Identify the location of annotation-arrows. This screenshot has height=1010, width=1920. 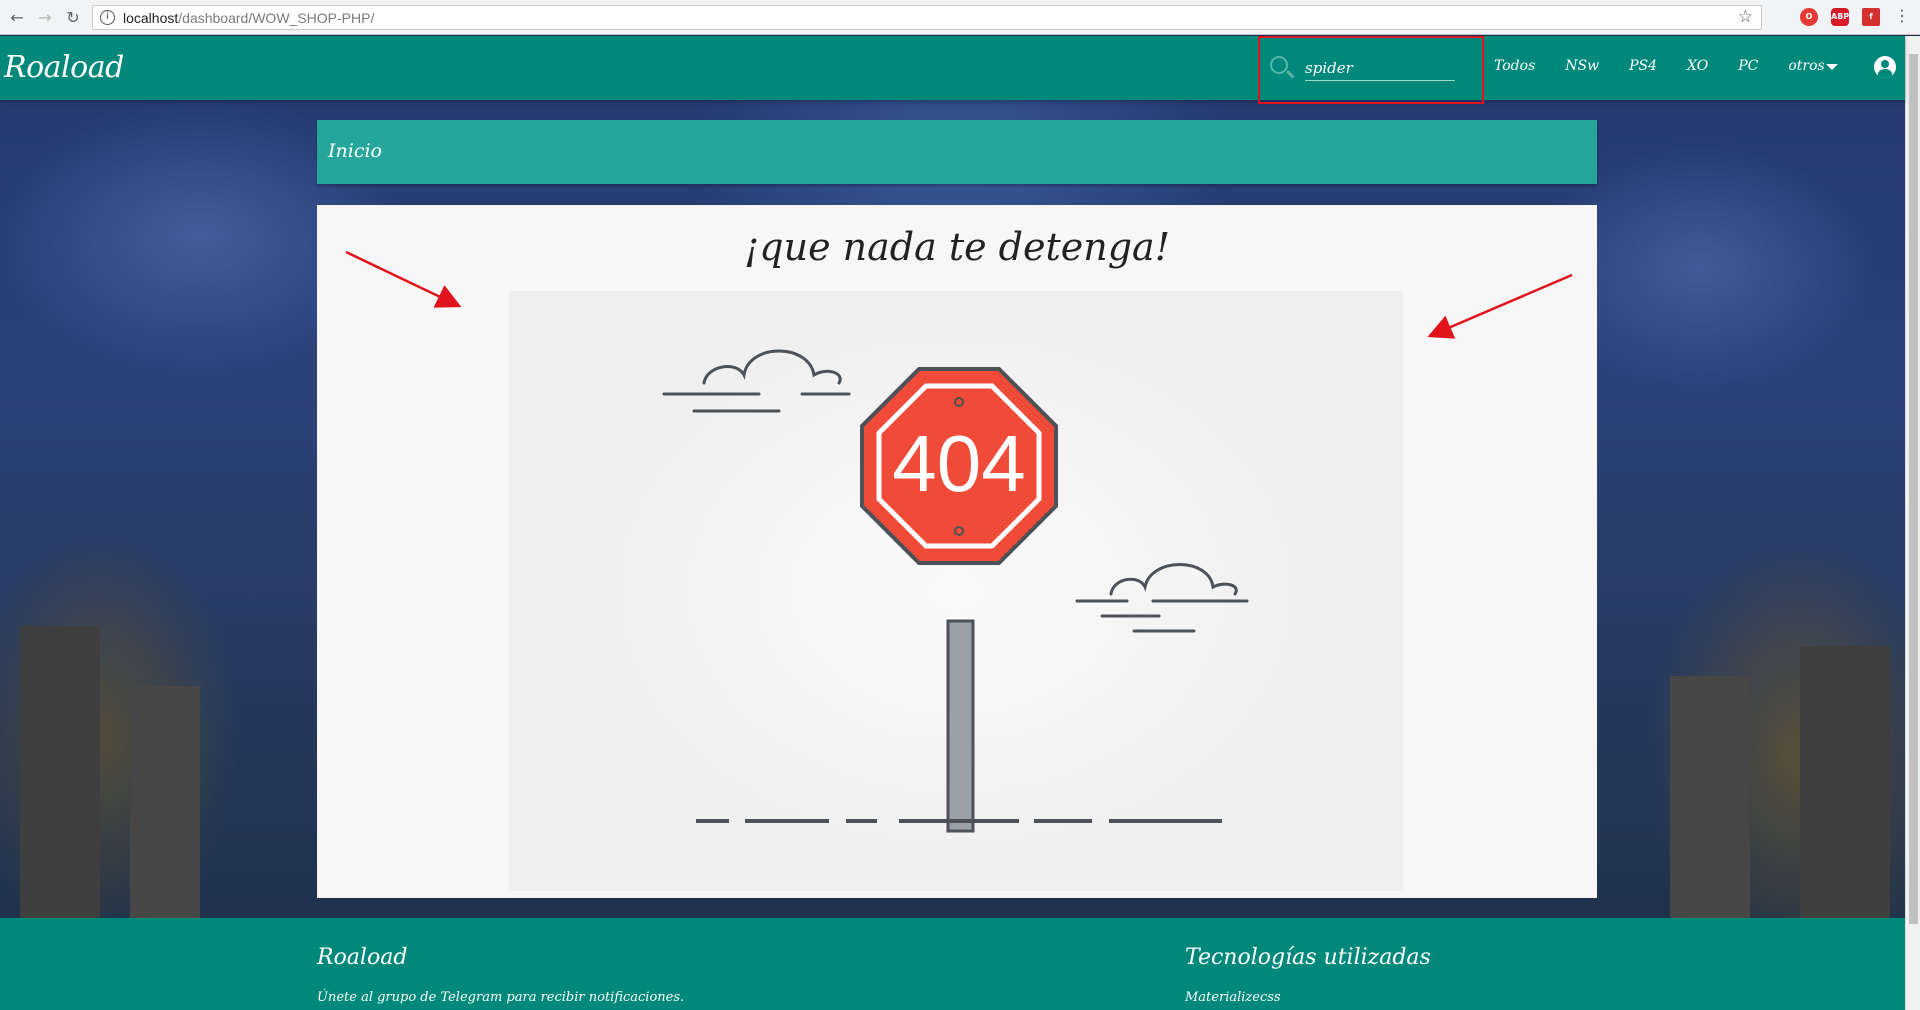
(959, 294).